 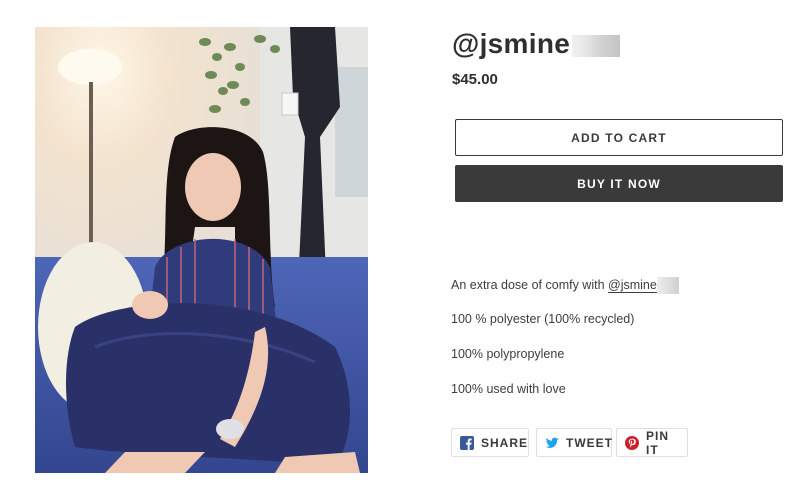 I want to click on redacted-blur-small, so click(x=667, y=285).